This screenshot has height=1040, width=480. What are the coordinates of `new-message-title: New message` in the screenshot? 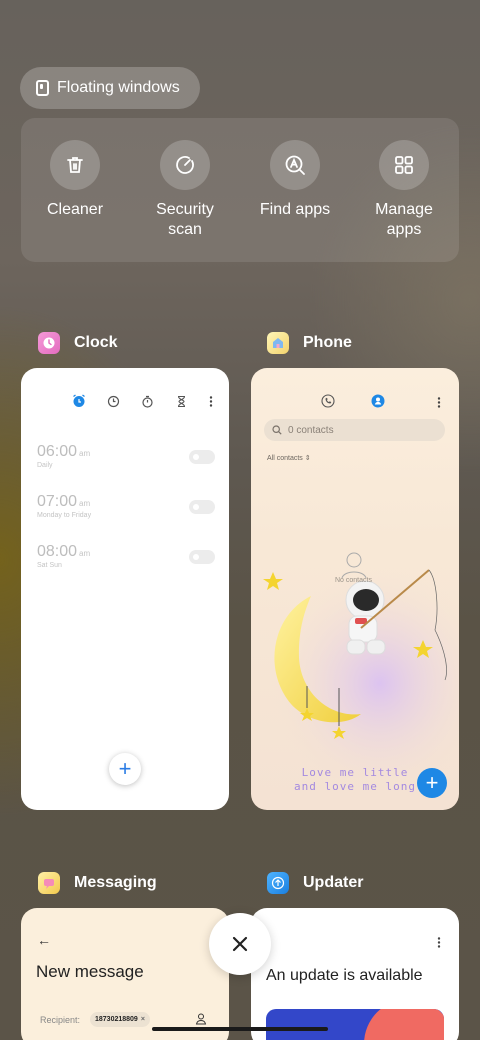 It's located at (90, 971).